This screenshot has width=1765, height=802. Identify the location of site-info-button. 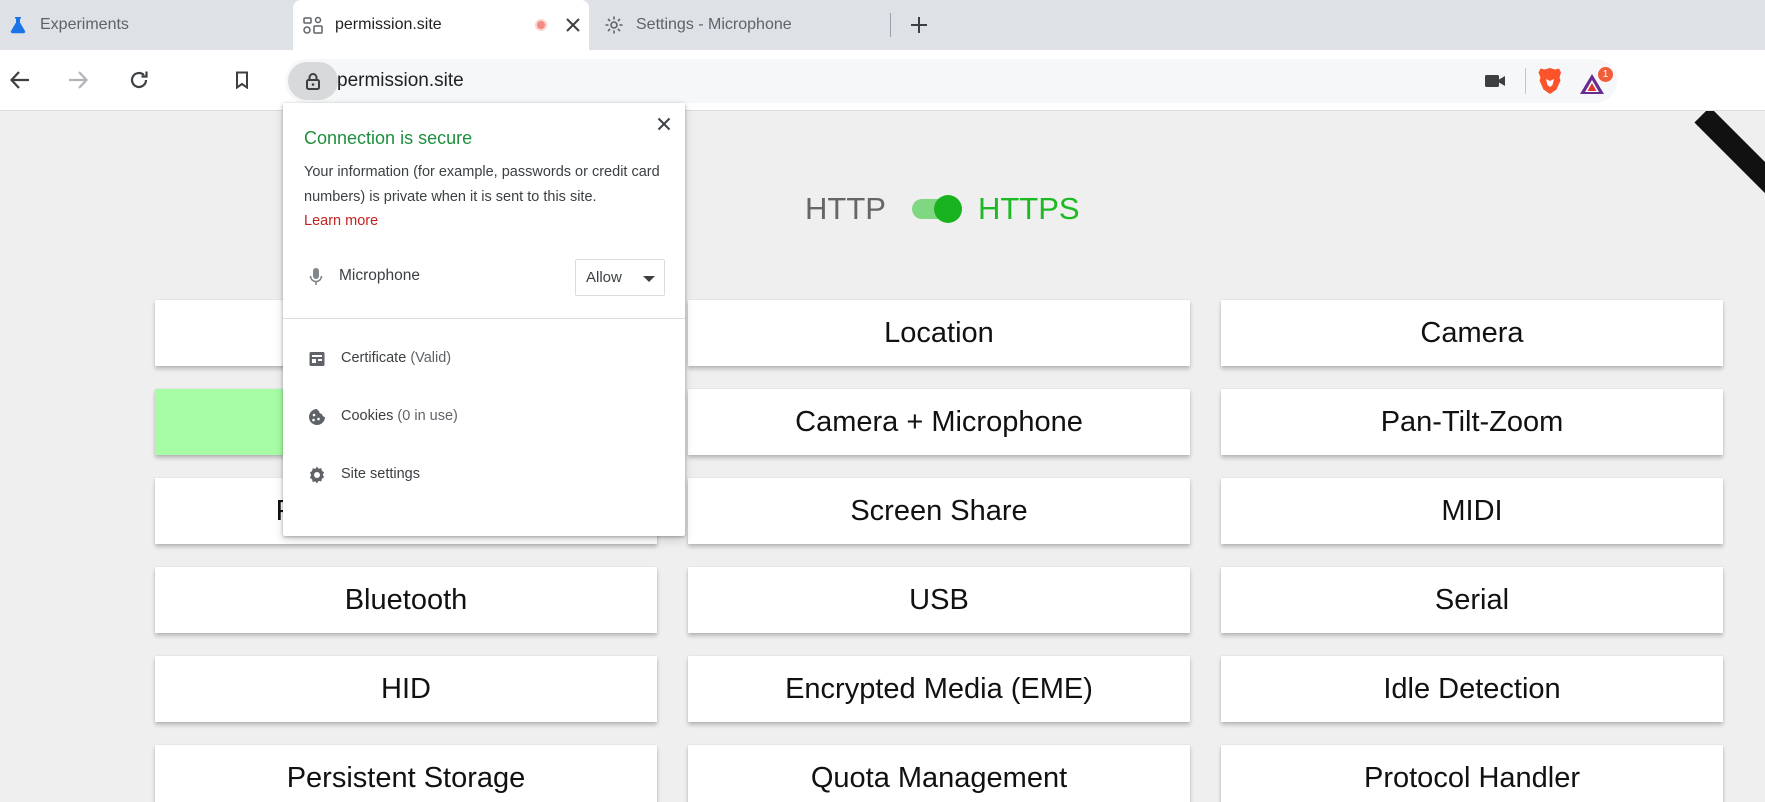
(313, 81).